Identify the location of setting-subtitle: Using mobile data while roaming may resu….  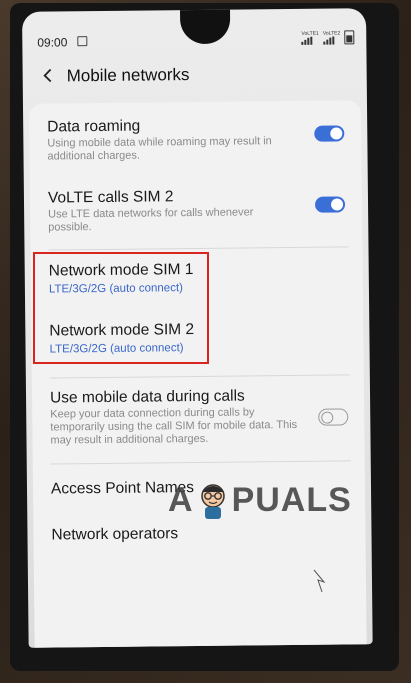
(159, 149).